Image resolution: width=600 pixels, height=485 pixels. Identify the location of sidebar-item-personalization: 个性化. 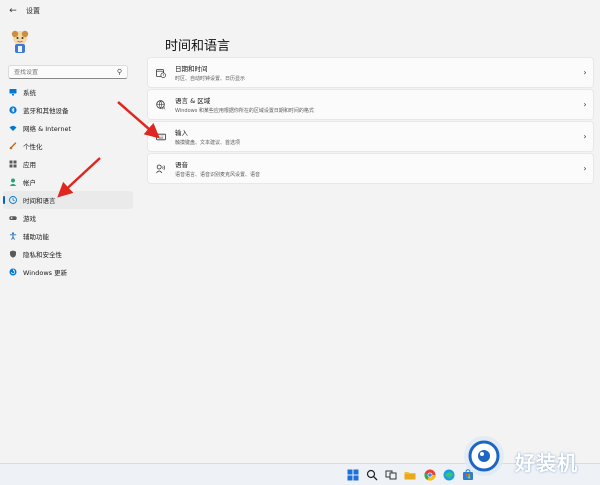
(68, 146).